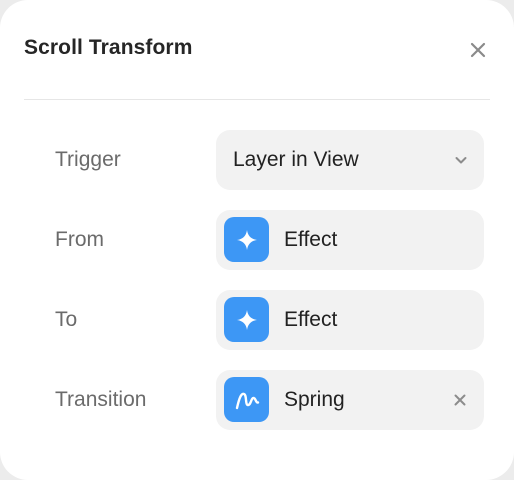 This screenshot has height=480, width=514. Describe the element at coordinates (101, 399) in the screenshot. I see `transition-label: Transition` at that location.